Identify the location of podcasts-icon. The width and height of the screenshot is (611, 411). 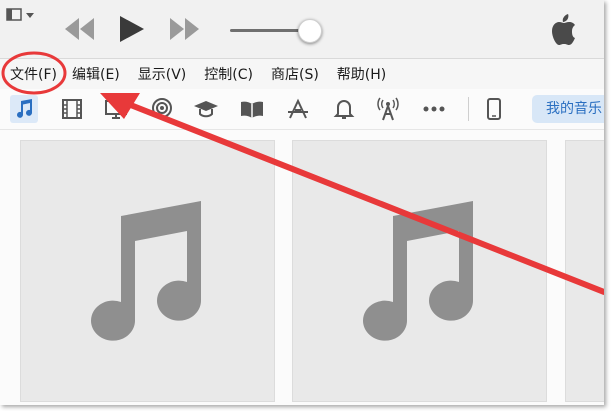
(162, 109).